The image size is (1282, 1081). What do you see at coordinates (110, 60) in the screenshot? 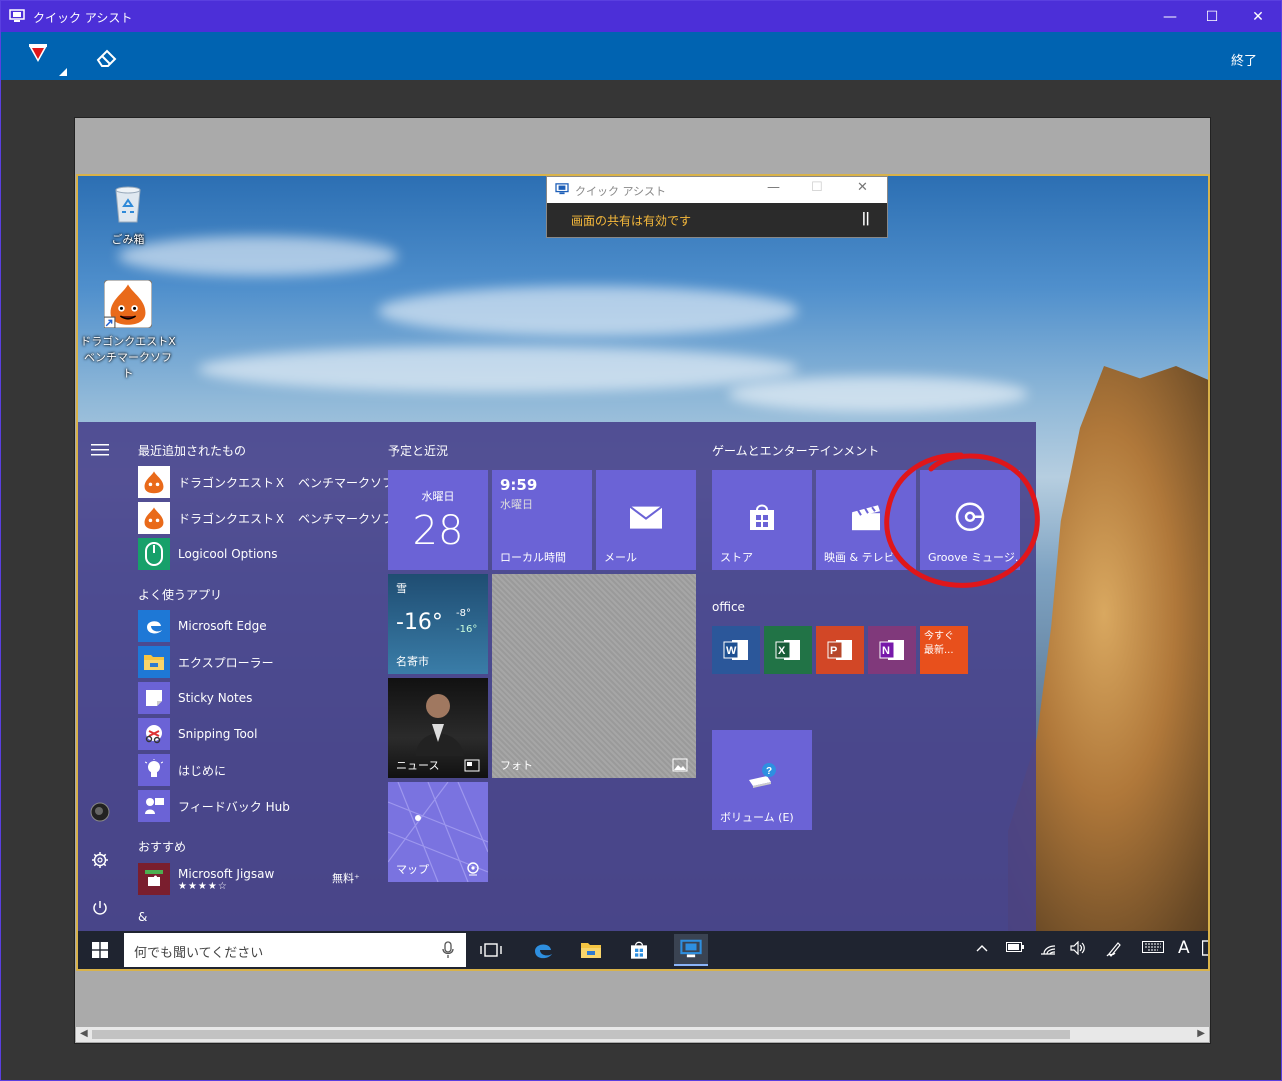
I see `eraser-button` at bounding box center [110, 60].